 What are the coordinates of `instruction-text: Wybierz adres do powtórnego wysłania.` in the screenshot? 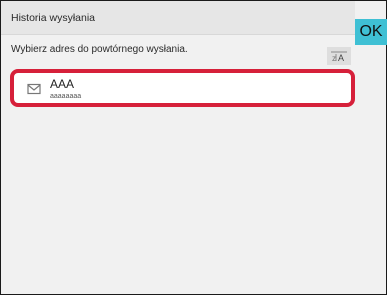 It's located at (99, 49).